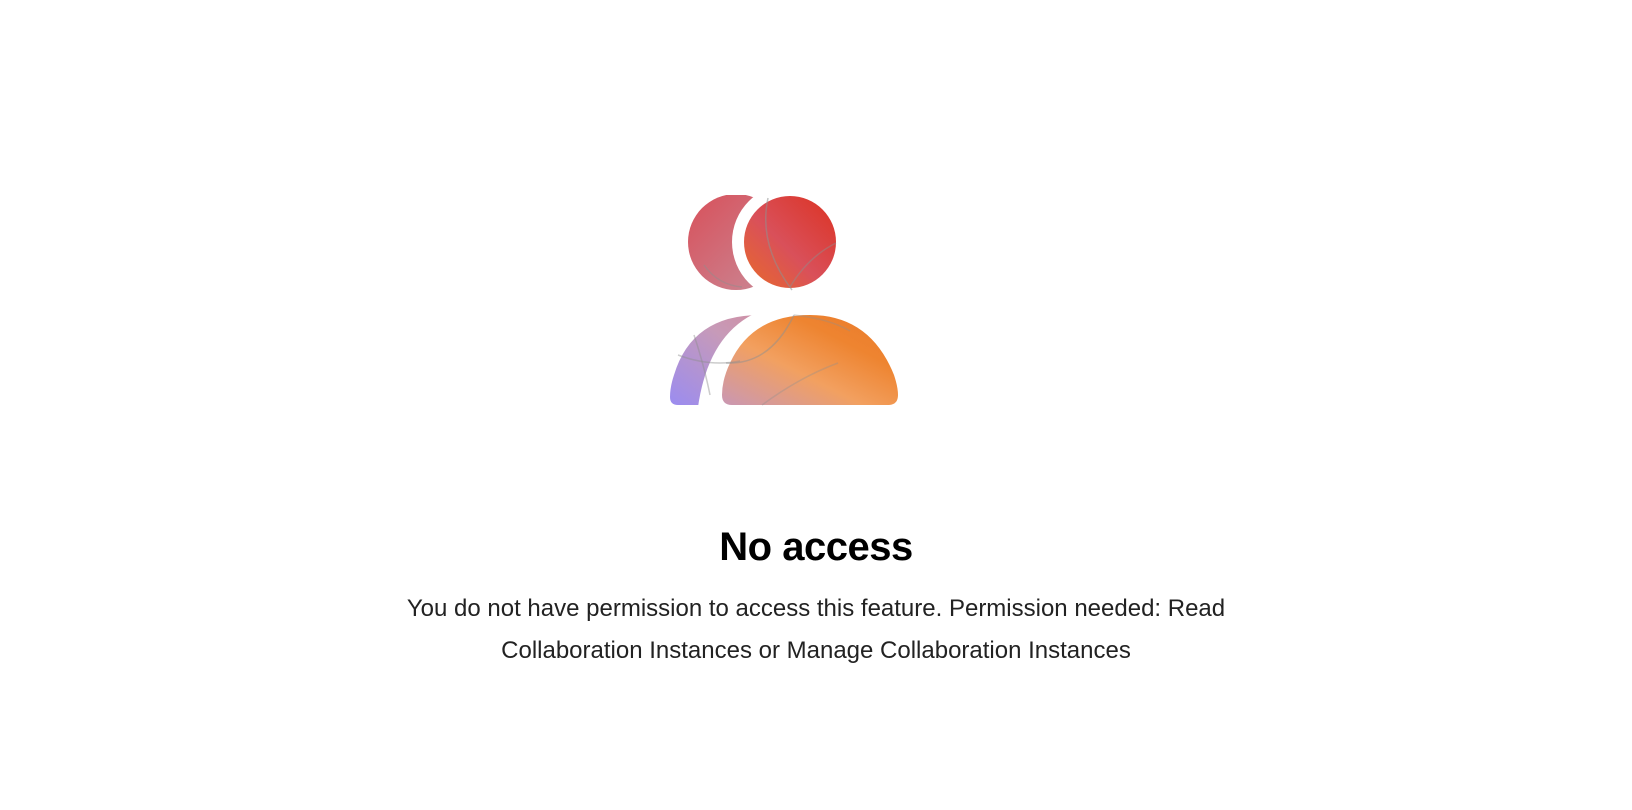 The image size is (1632, 810). What do you see at coordinates (816, 547) in the screenshot?
I see `page-title: No access` at bounding box center [816, 547].